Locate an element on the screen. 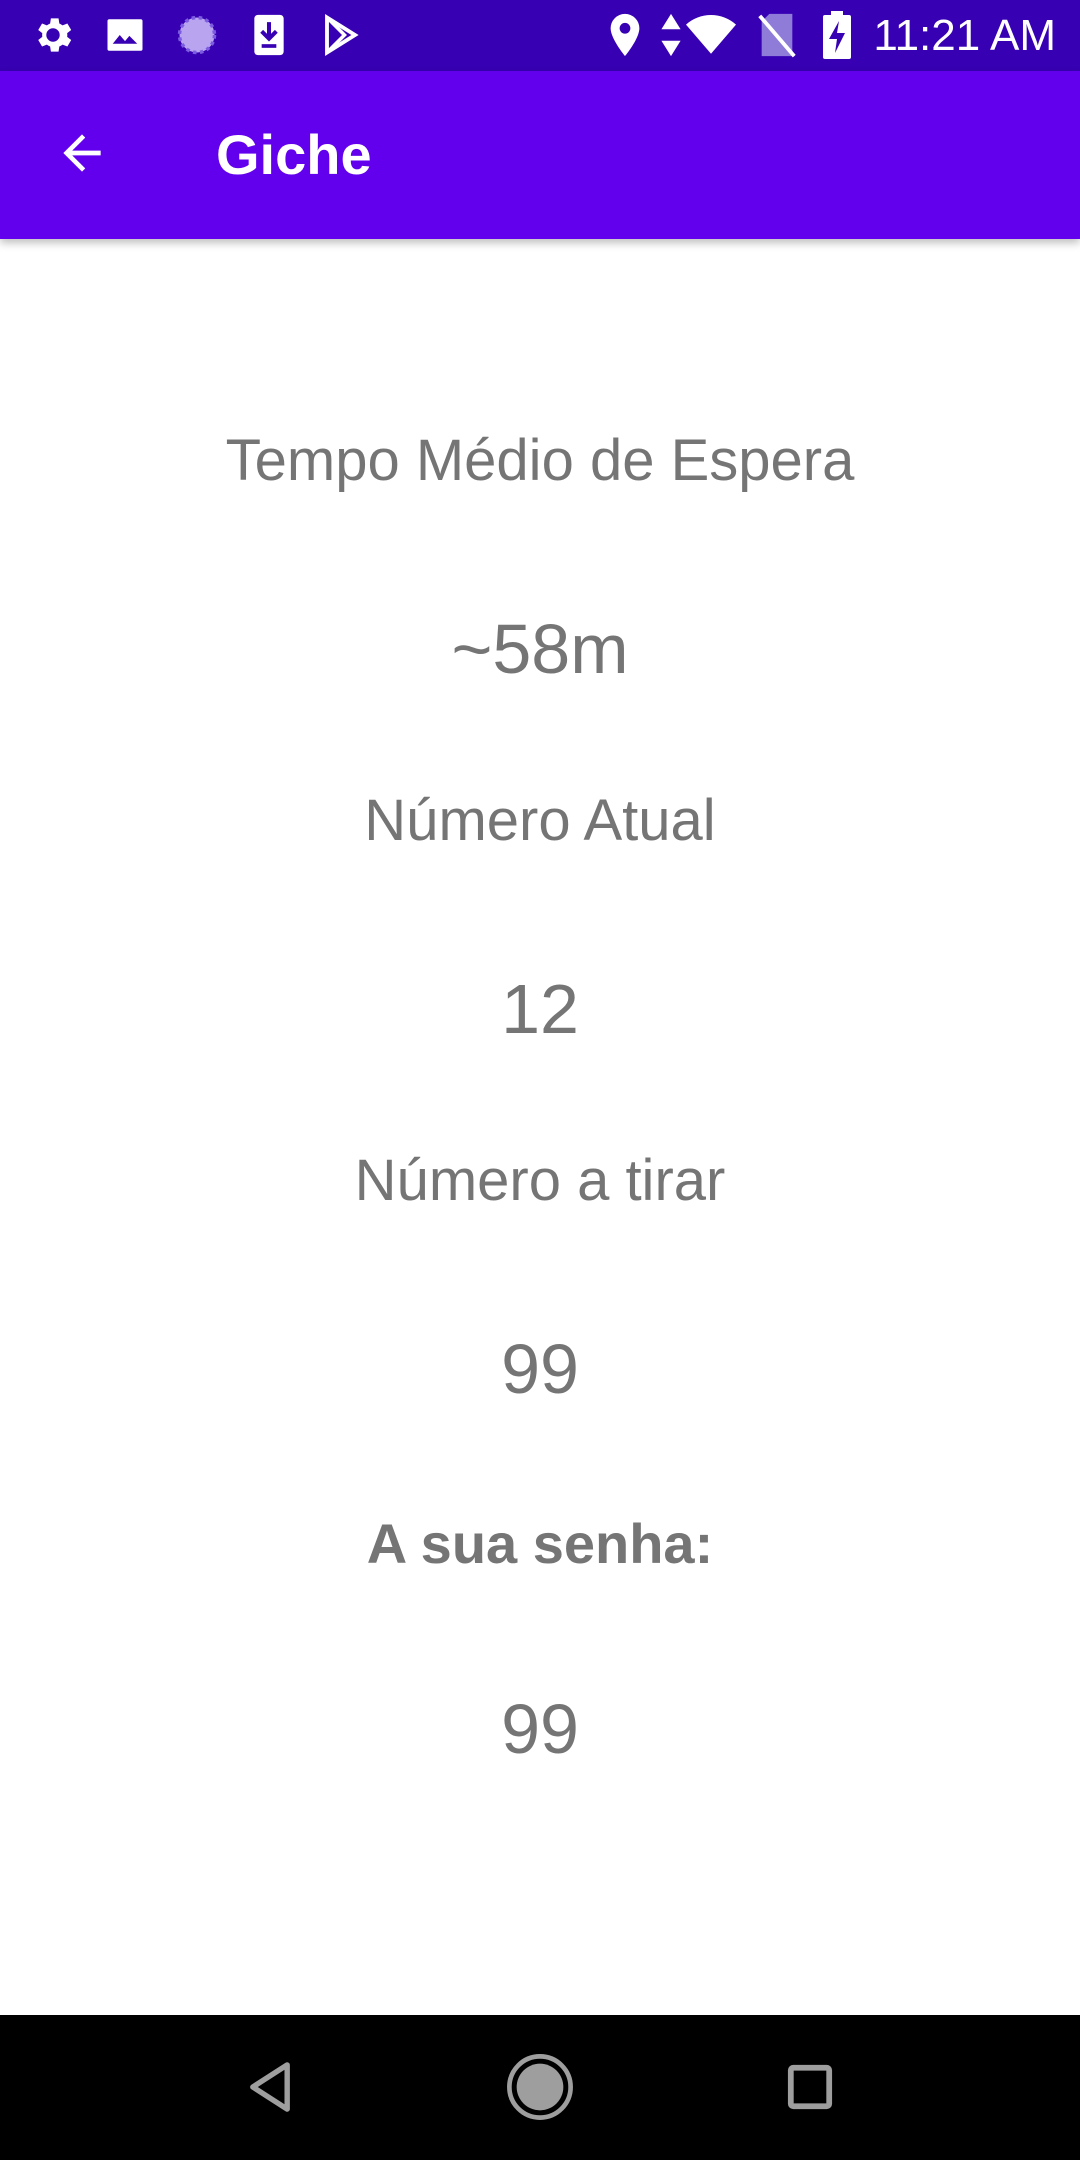  location-icon is located at coordinates (625, 35).